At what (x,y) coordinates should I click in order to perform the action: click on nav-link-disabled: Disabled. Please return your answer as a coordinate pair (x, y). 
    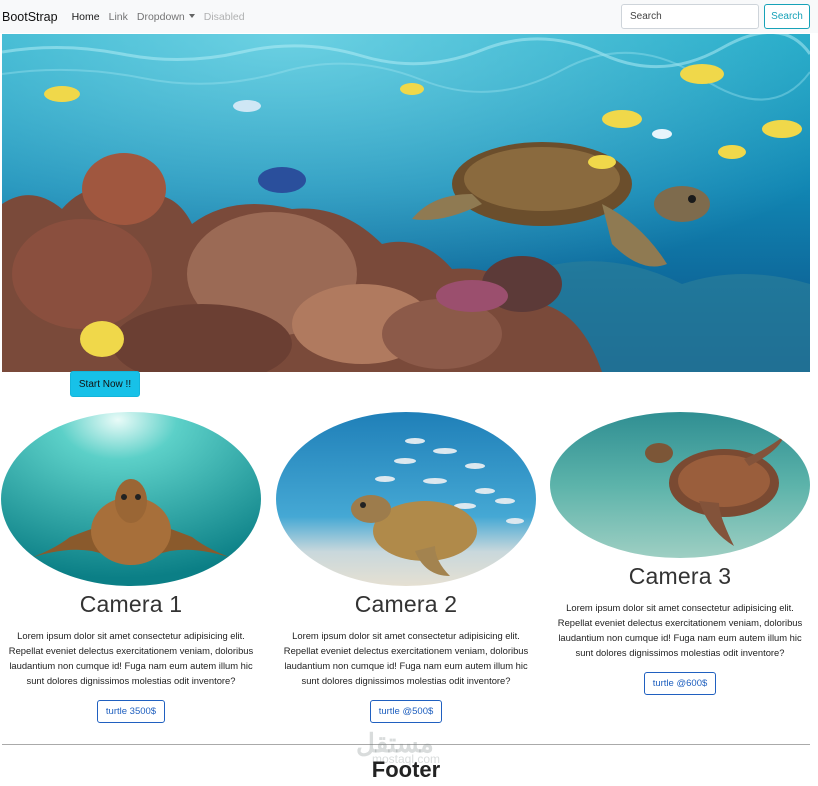
    Looking at the image, I should click on (224, 16).